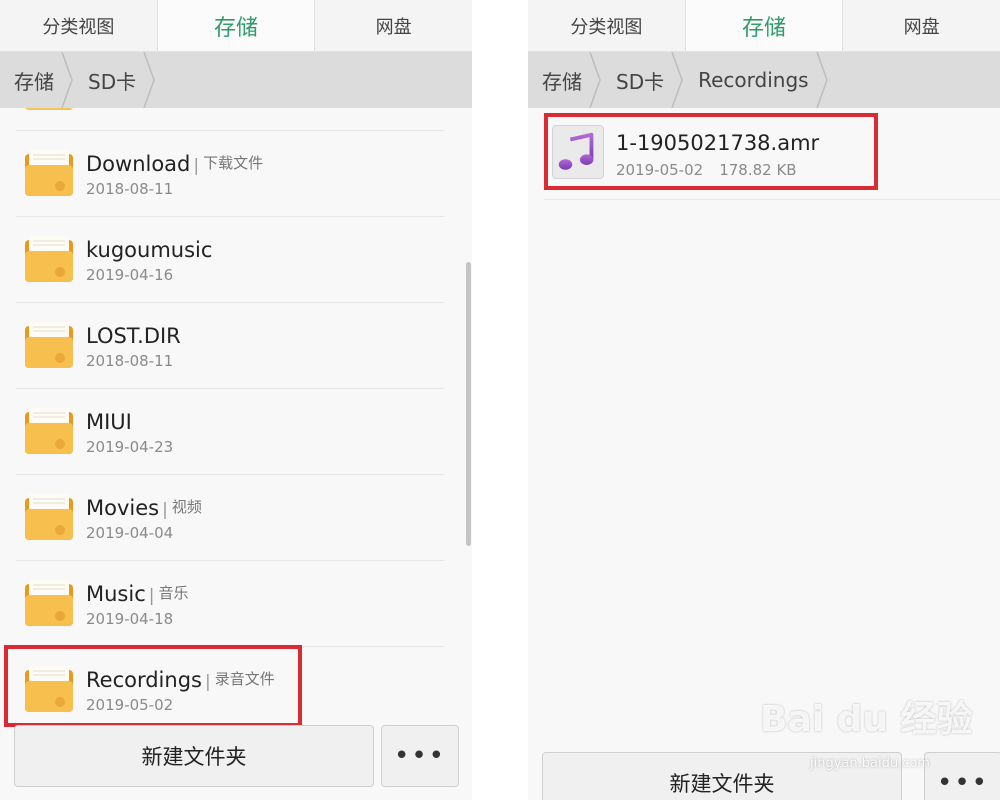 The width and height of the screenshot is (1000, 800). What do you see at coordinates (123, 508) in the screenshot?
I see `folder-name: Movies` at bounding box center [123, 508].